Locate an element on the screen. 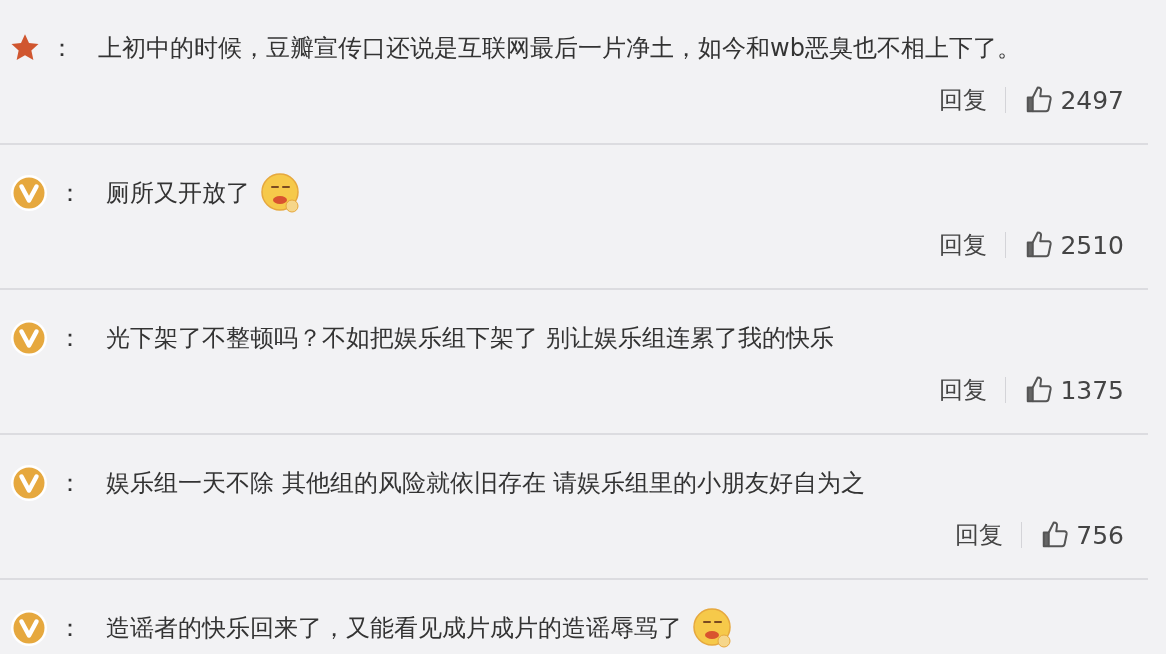  comment-text: 光下架了不整顿吗？不如把娱乐组下架了 别让娱乐组连累了我的快乐 is located at coordinates (470, 338).